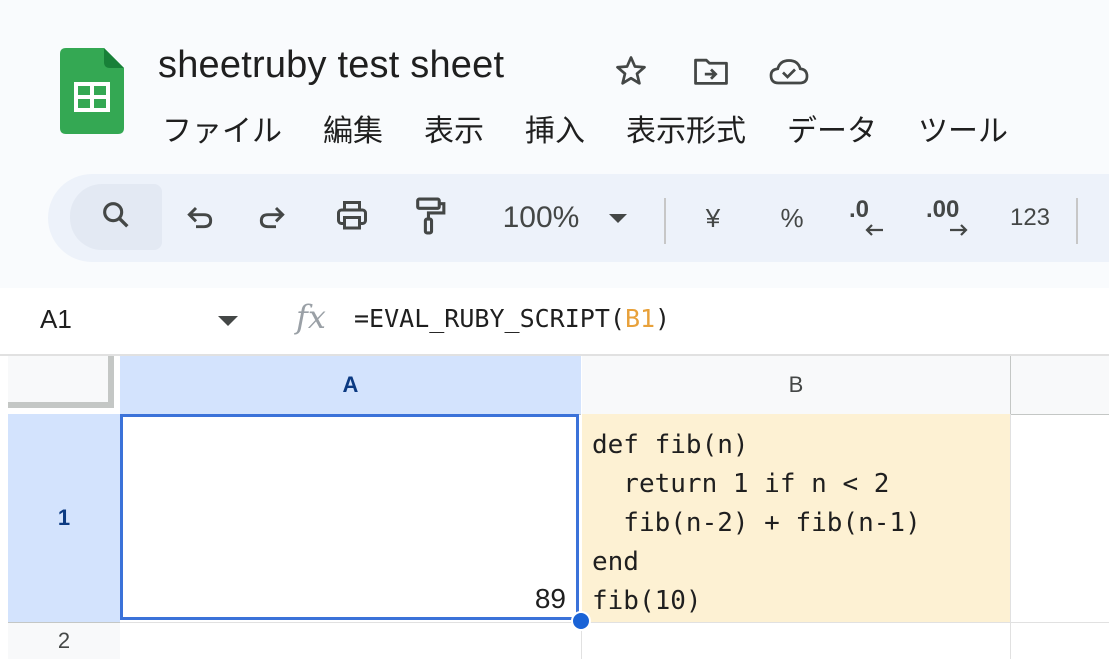 The width and height of the screenshot is (1109, 659). I want to click on code-line: def fib(n), so click(670, 445).